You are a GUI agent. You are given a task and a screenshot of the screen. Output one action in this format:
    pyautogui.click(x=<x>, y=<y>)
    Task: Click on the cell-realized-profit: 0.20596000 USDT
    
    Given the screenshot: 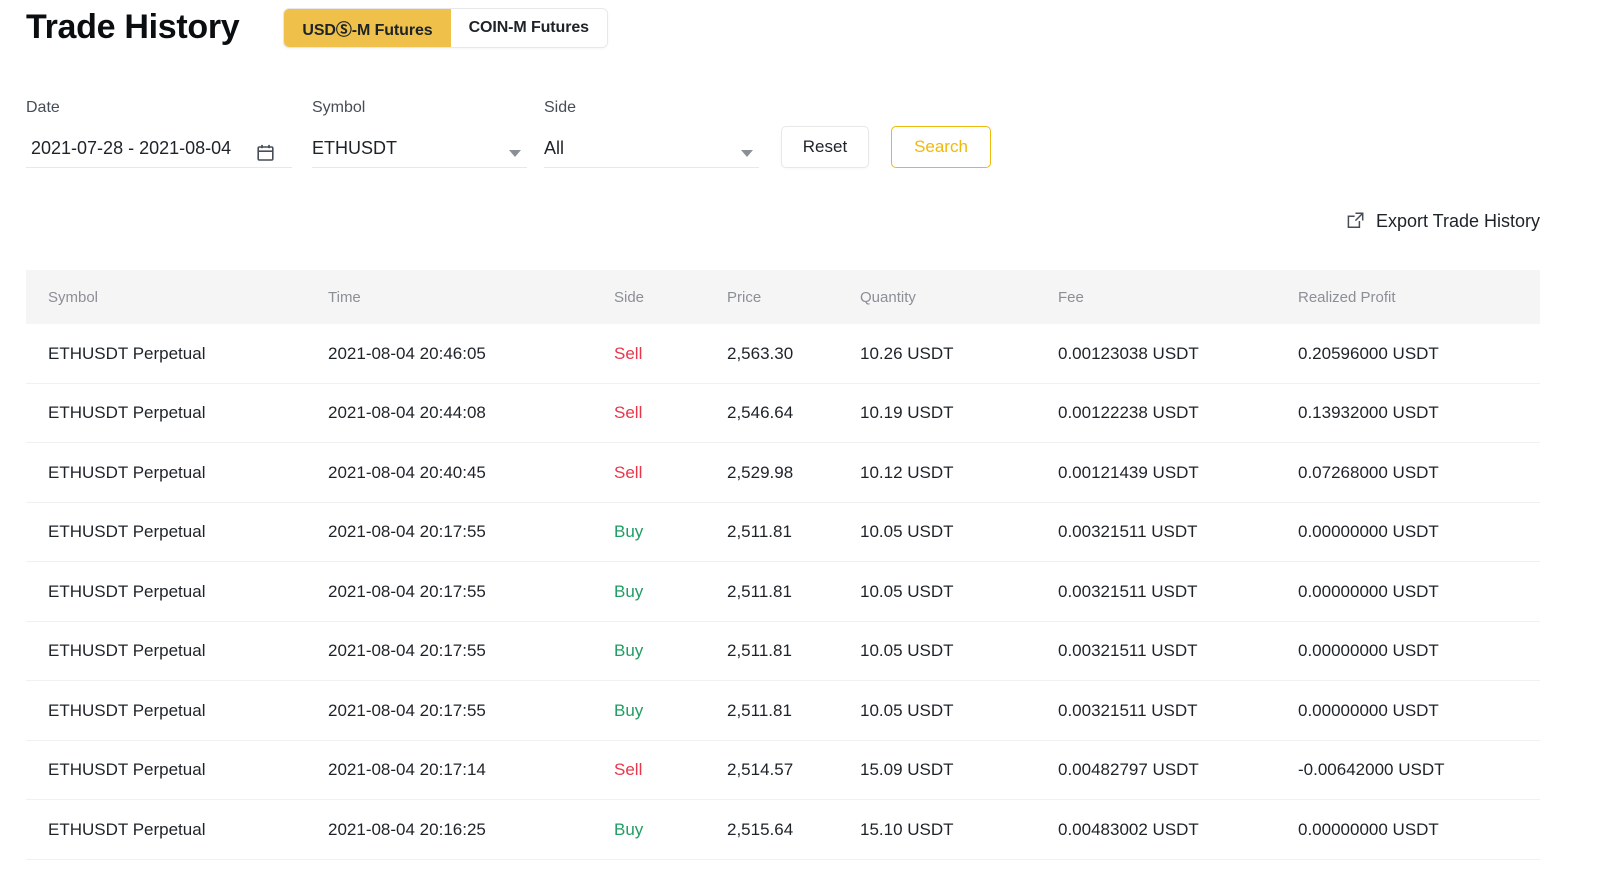 What is the action you would take?
    pyautogui.click(x=1368, y=353)
    